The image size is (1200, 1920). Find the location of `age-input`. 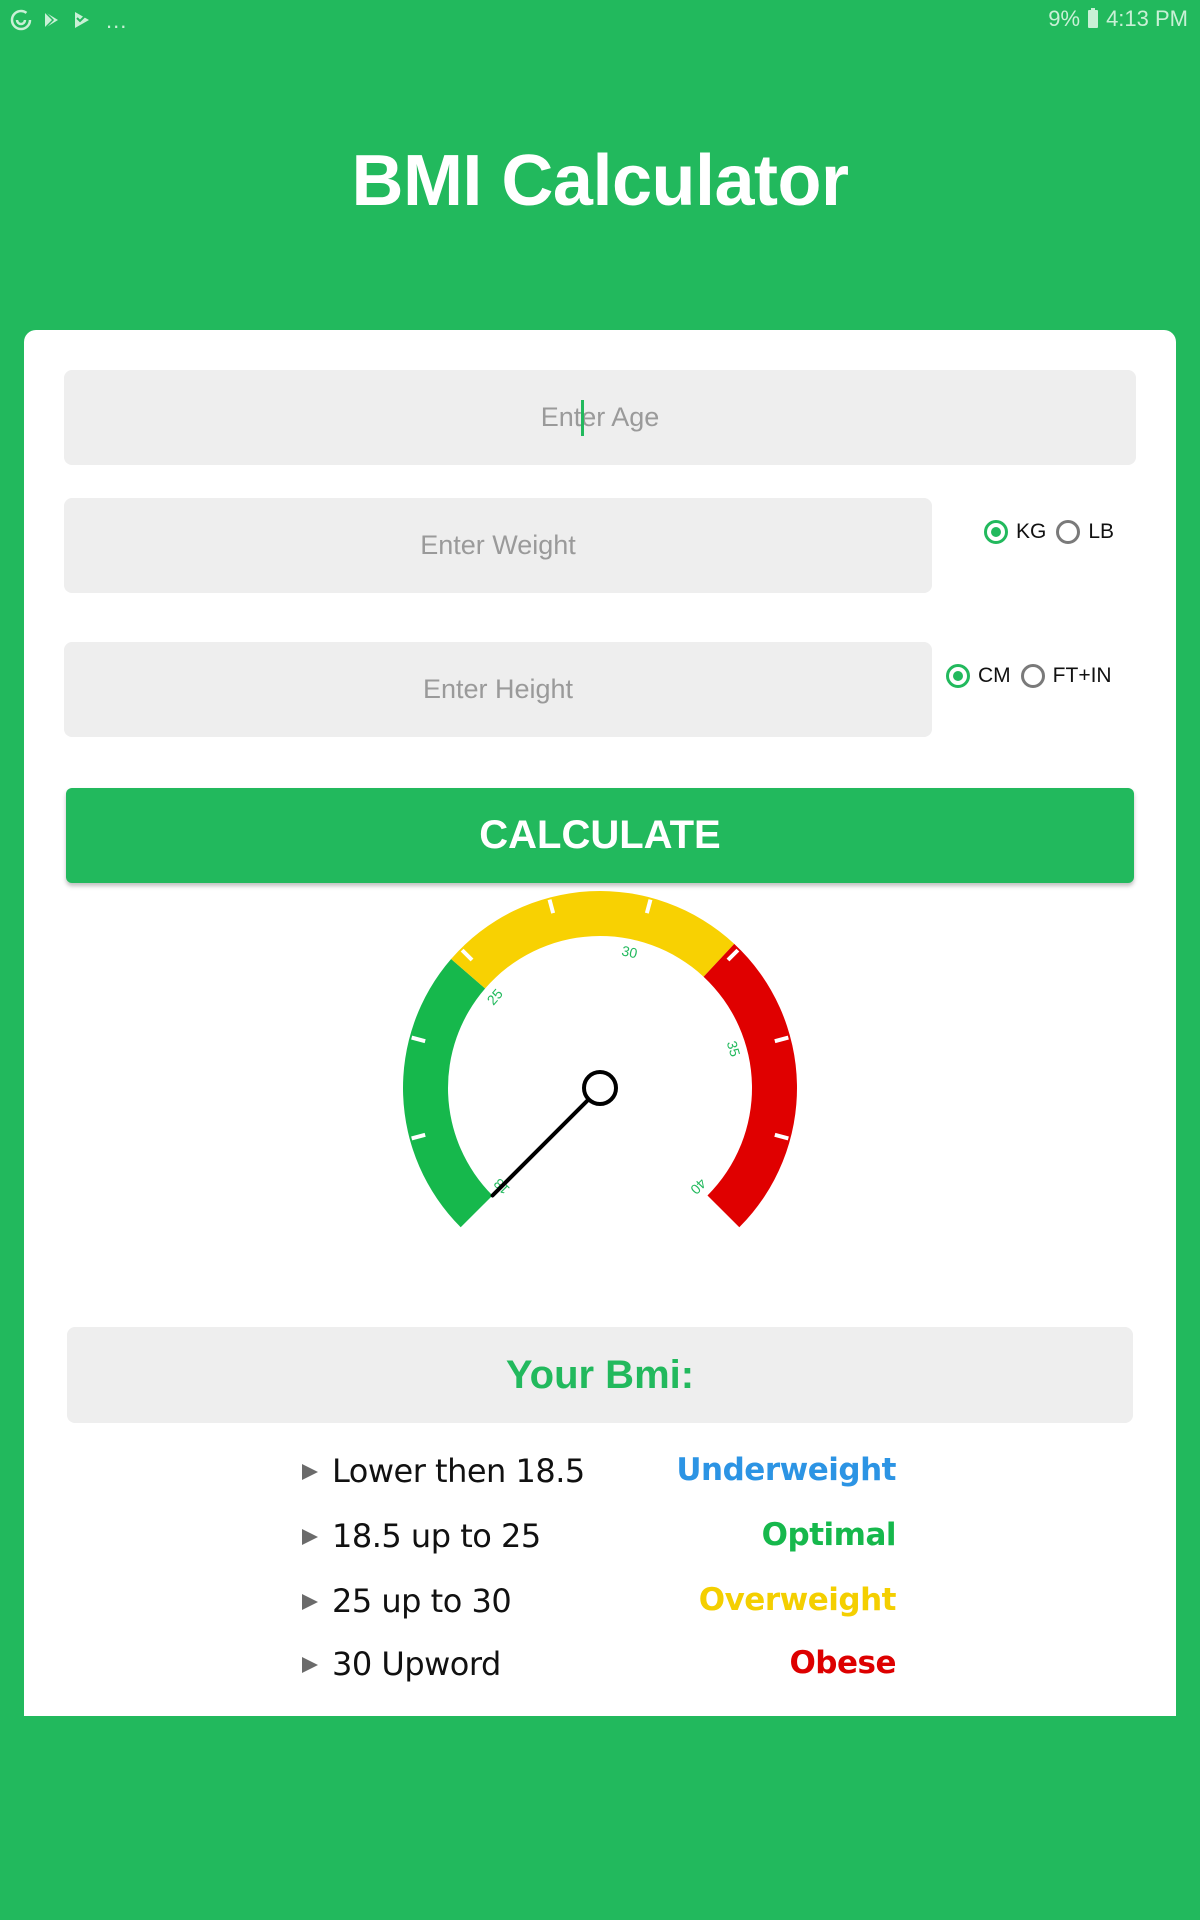

age-input is located at coordinates (600, 417).